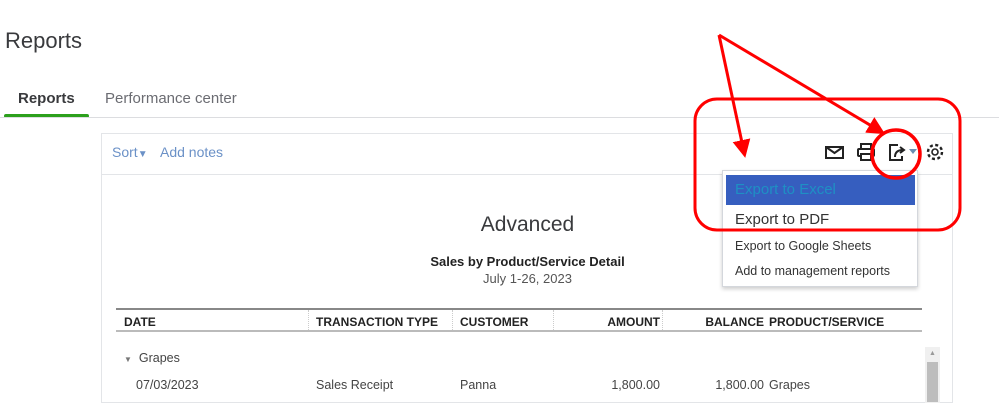 The width and height of the screenshot is (999, 403). I want to click on group-row-grapes: ▼ Grapes, so click(152, 358).